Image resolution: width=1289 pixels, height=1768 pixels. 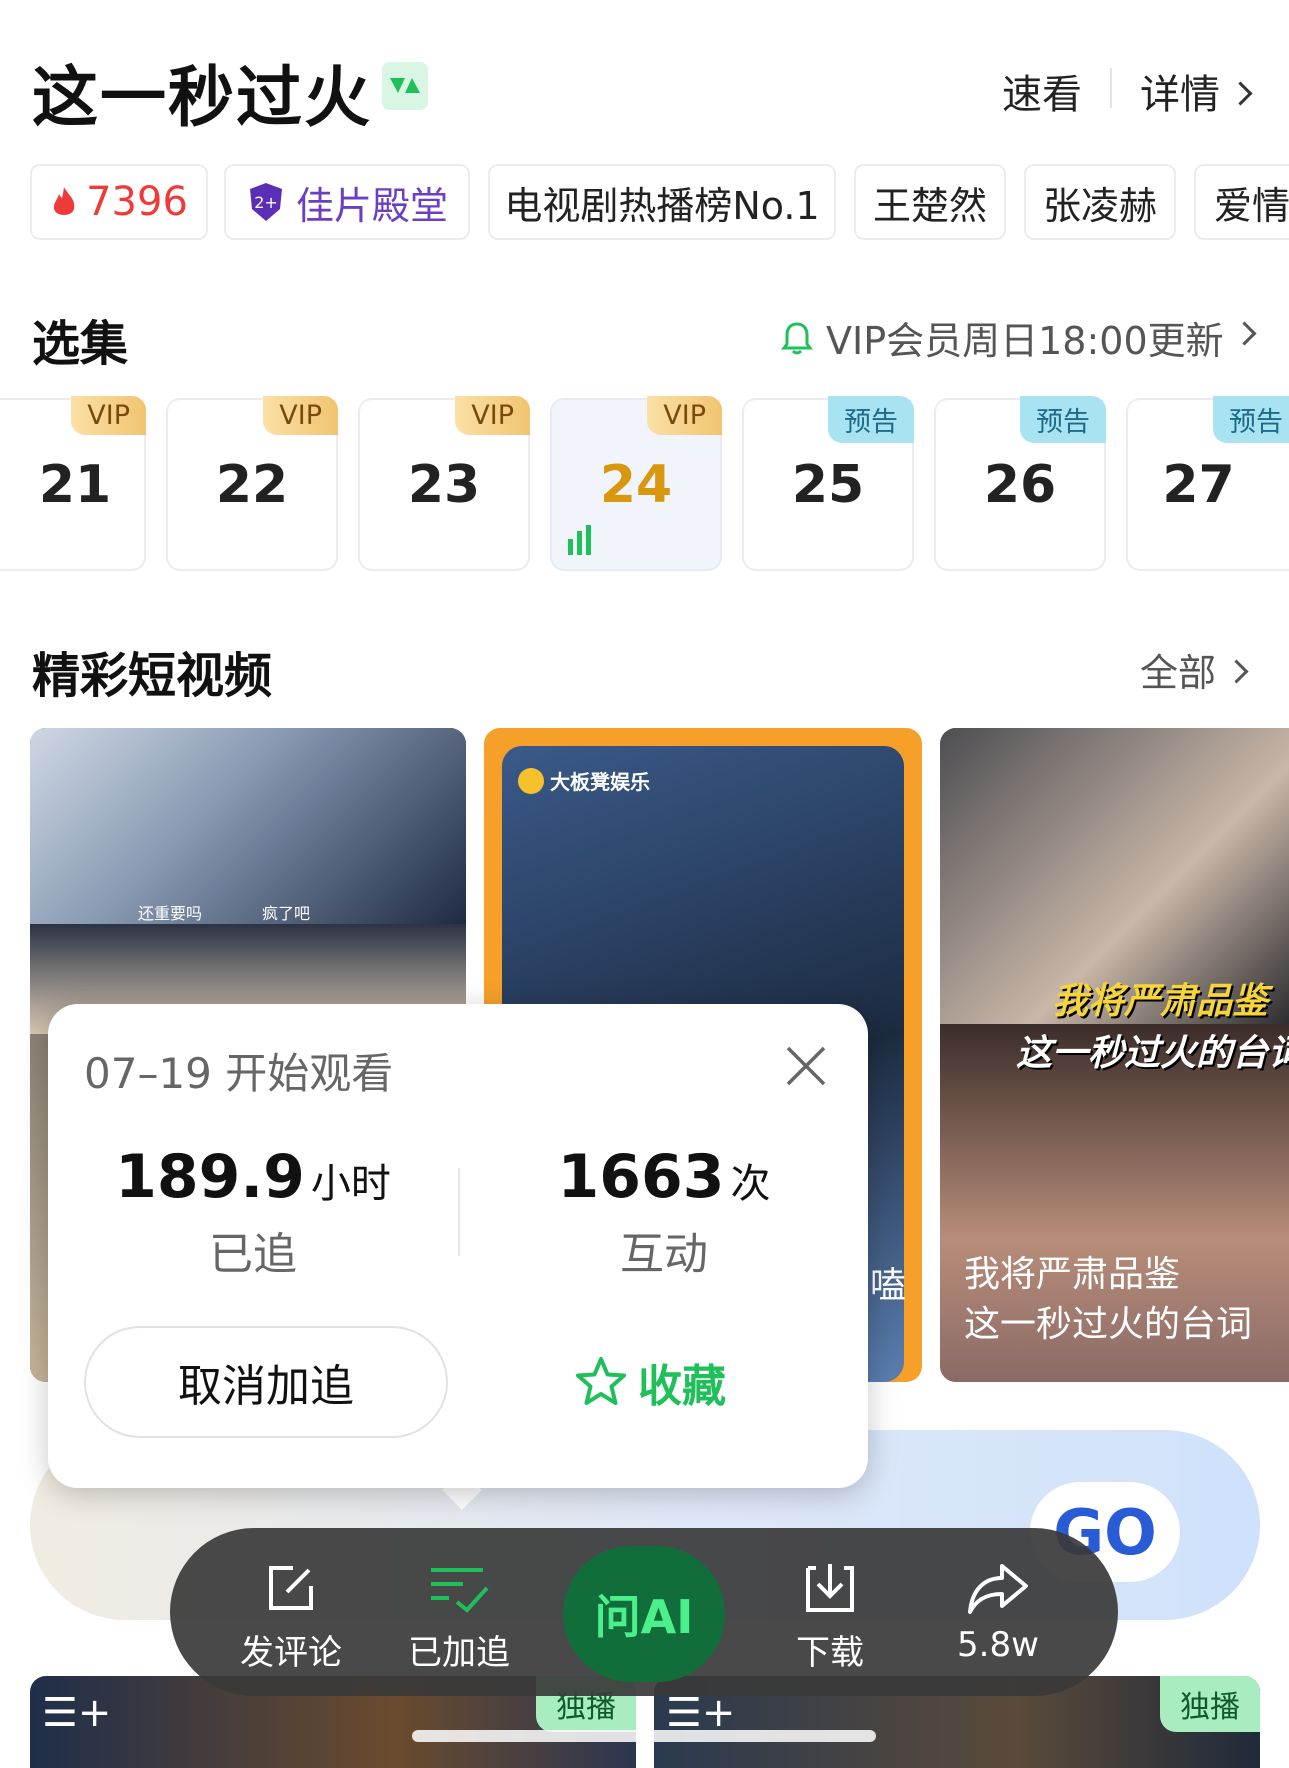 What do you see at coordinates (682, 1386) in the screenshot?
I see `favorite-label: 收藏` at bounding box center [682, 1386].